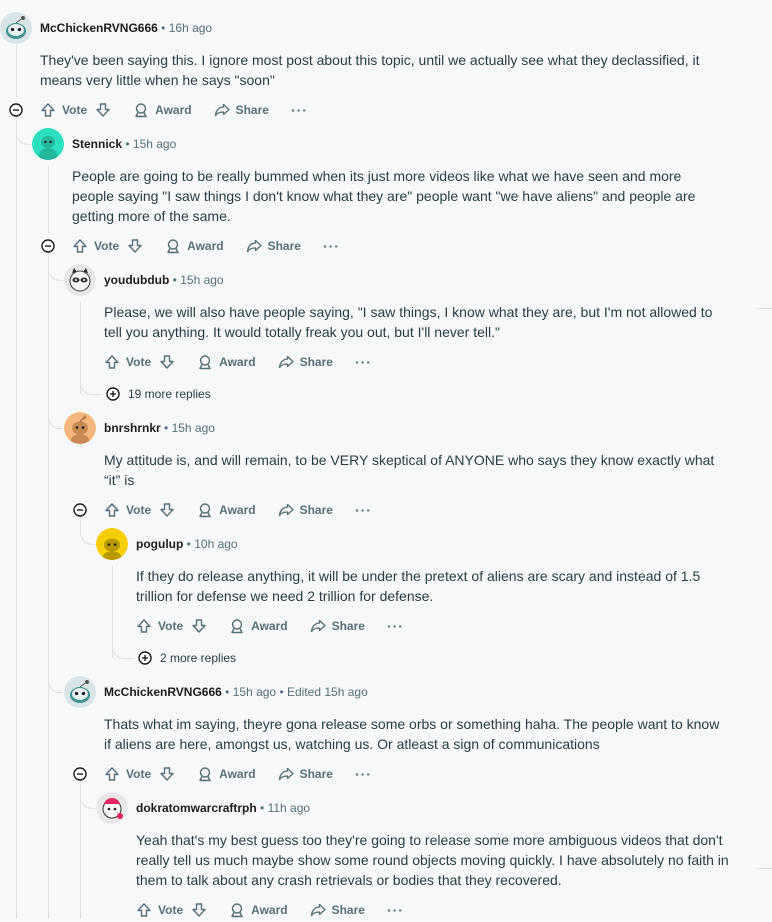 The height and width of the screenshot is (922, 772). Describe the element at coordinates (144, 626) in the screenshot. I see `arrow-up-icon` at that location.